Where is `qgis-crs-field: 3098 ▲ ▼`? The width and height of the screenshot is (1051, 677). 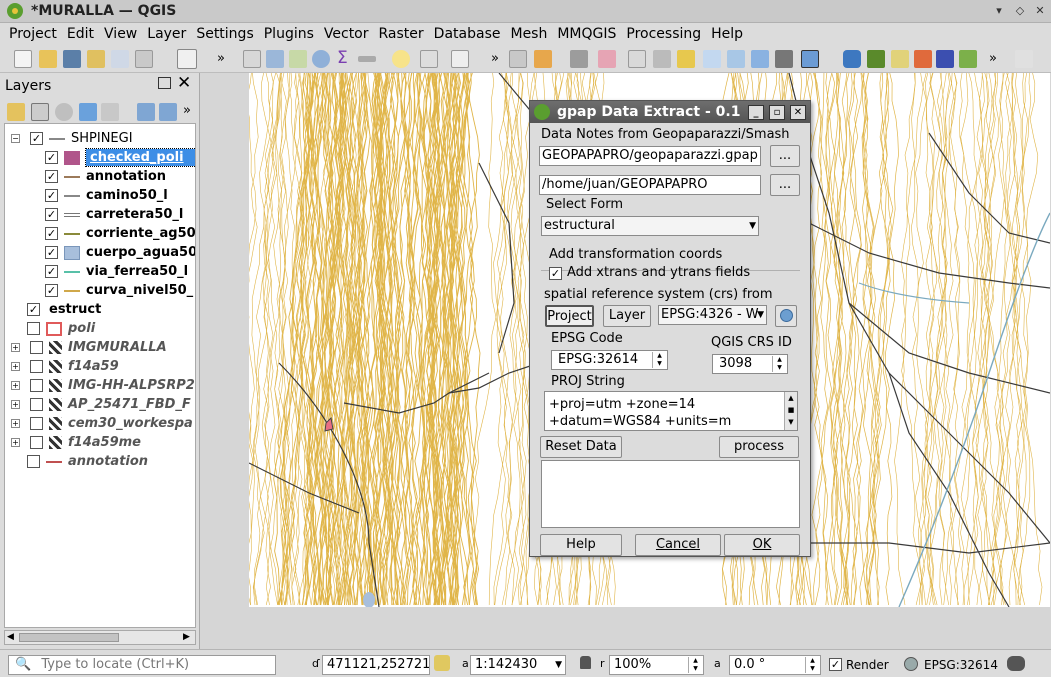 qgis-crs-field: 3098 ▲ ▼ is located at coordinates (750, 364).